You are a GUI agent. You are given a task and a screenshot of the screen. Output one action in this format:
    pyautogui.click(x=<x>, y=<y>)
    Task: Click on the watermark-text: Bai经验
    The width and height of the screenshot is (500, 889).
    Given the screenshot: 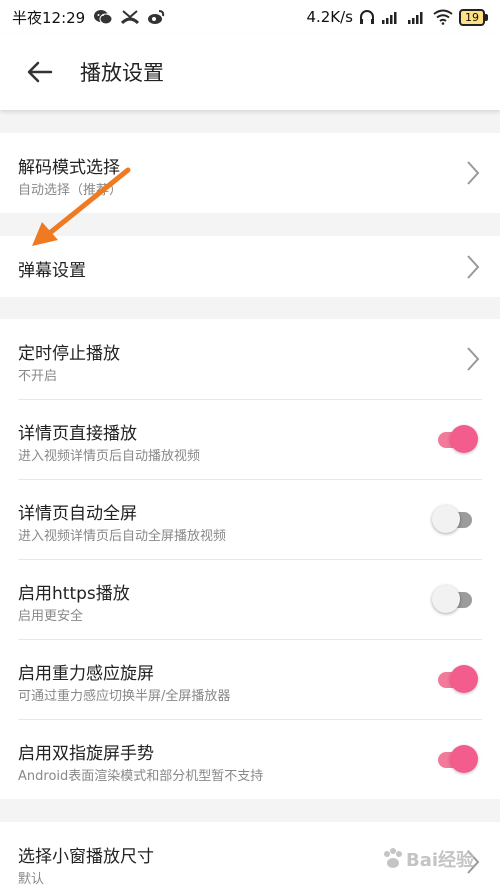 What is the action you would take?
    pyautogui.click(x=440, y=860)
    